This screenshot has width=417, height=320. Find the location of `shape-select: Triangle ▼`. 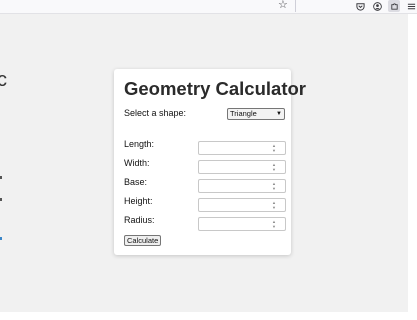

shape-select: Triangle ▼ is located at coordinates (256, 114).